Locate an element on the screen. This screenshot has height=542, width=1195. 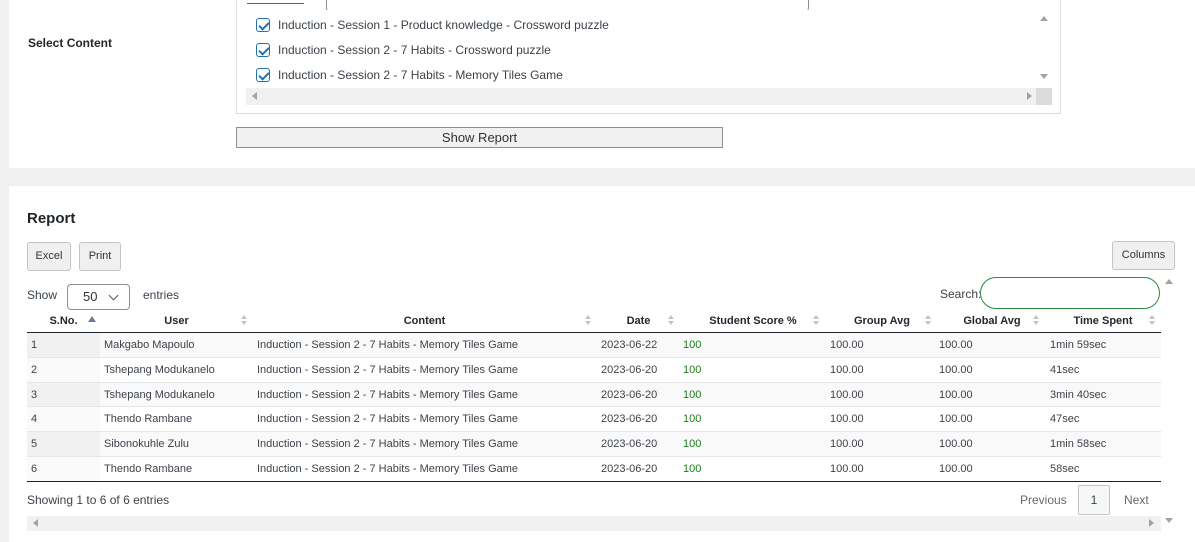
report-horizontal-scrollbar is located at coordinates (594, 523).